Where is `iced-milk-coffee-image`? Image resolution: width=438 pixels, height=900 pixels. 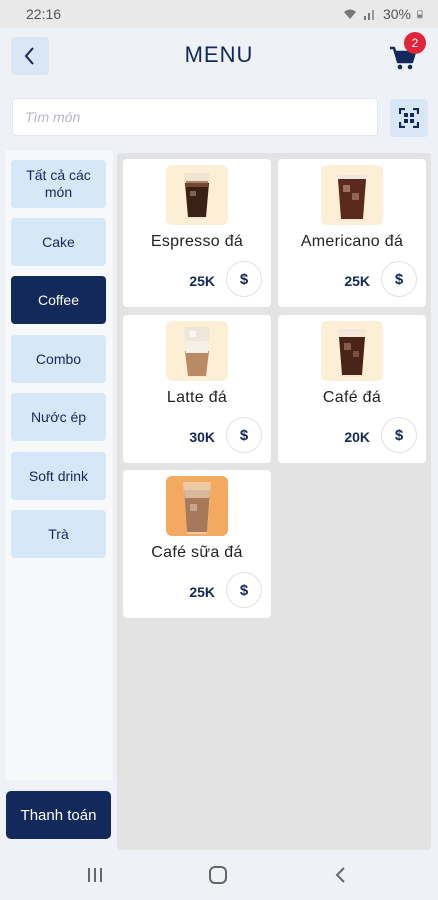
iced-milk-coffee-image is located at coordinates (197, 506).